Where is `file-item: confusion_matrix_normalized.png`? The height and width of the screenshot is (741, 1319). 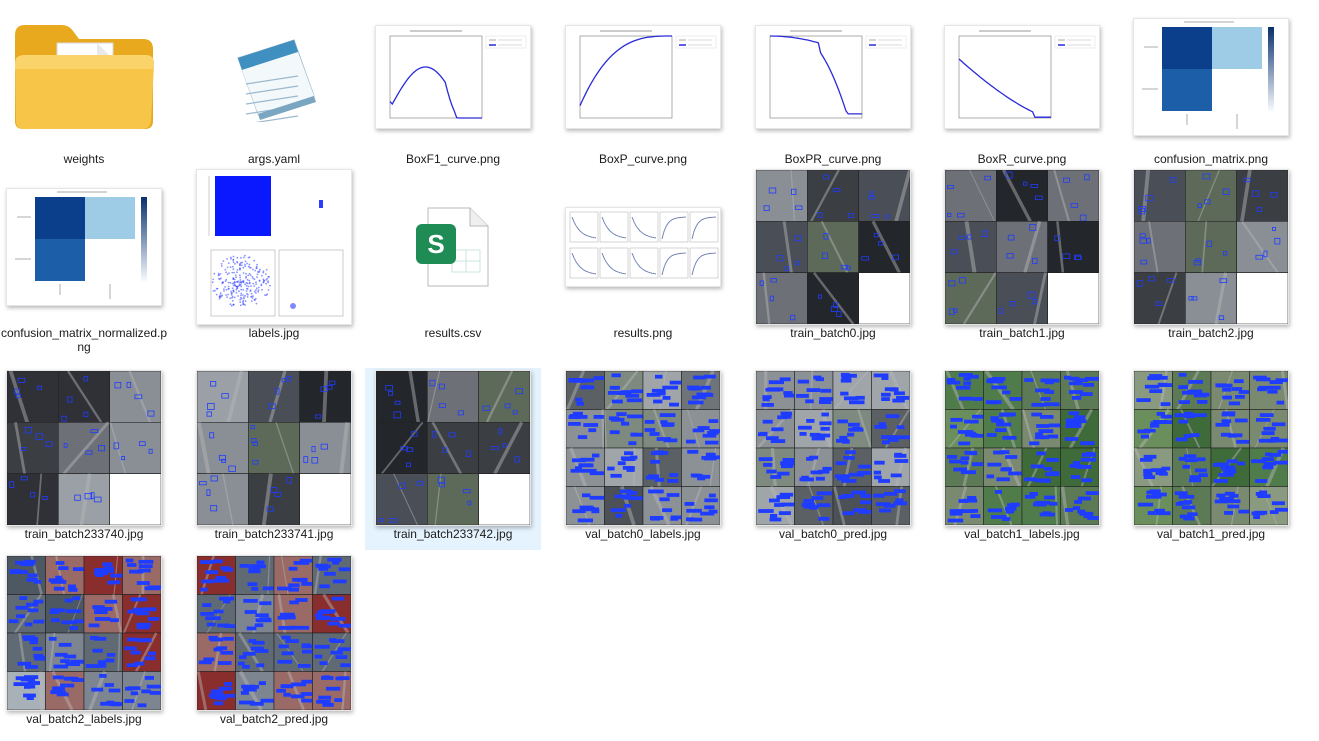
file-item: confusion_matrix_normalized.png is located at coordinates (86, 265).